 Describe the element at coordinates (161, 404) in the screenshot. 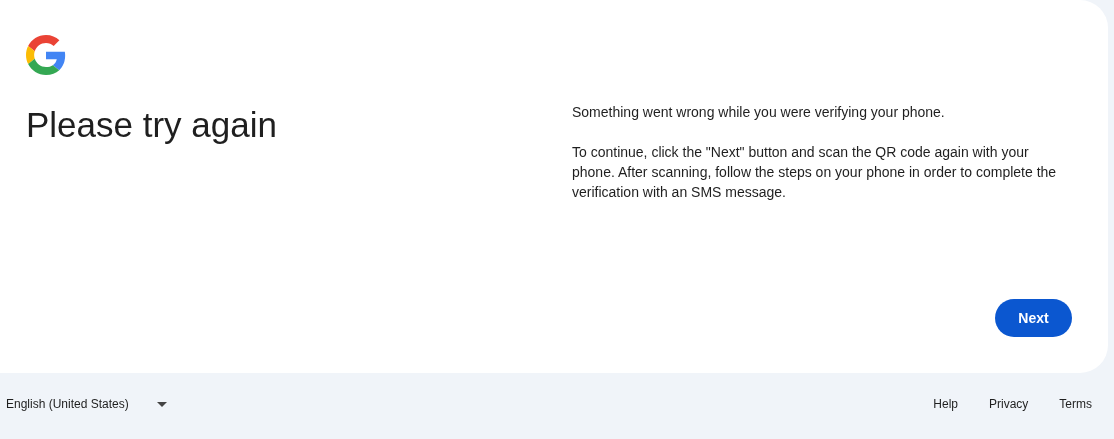

I see `caret-icon` at that location.